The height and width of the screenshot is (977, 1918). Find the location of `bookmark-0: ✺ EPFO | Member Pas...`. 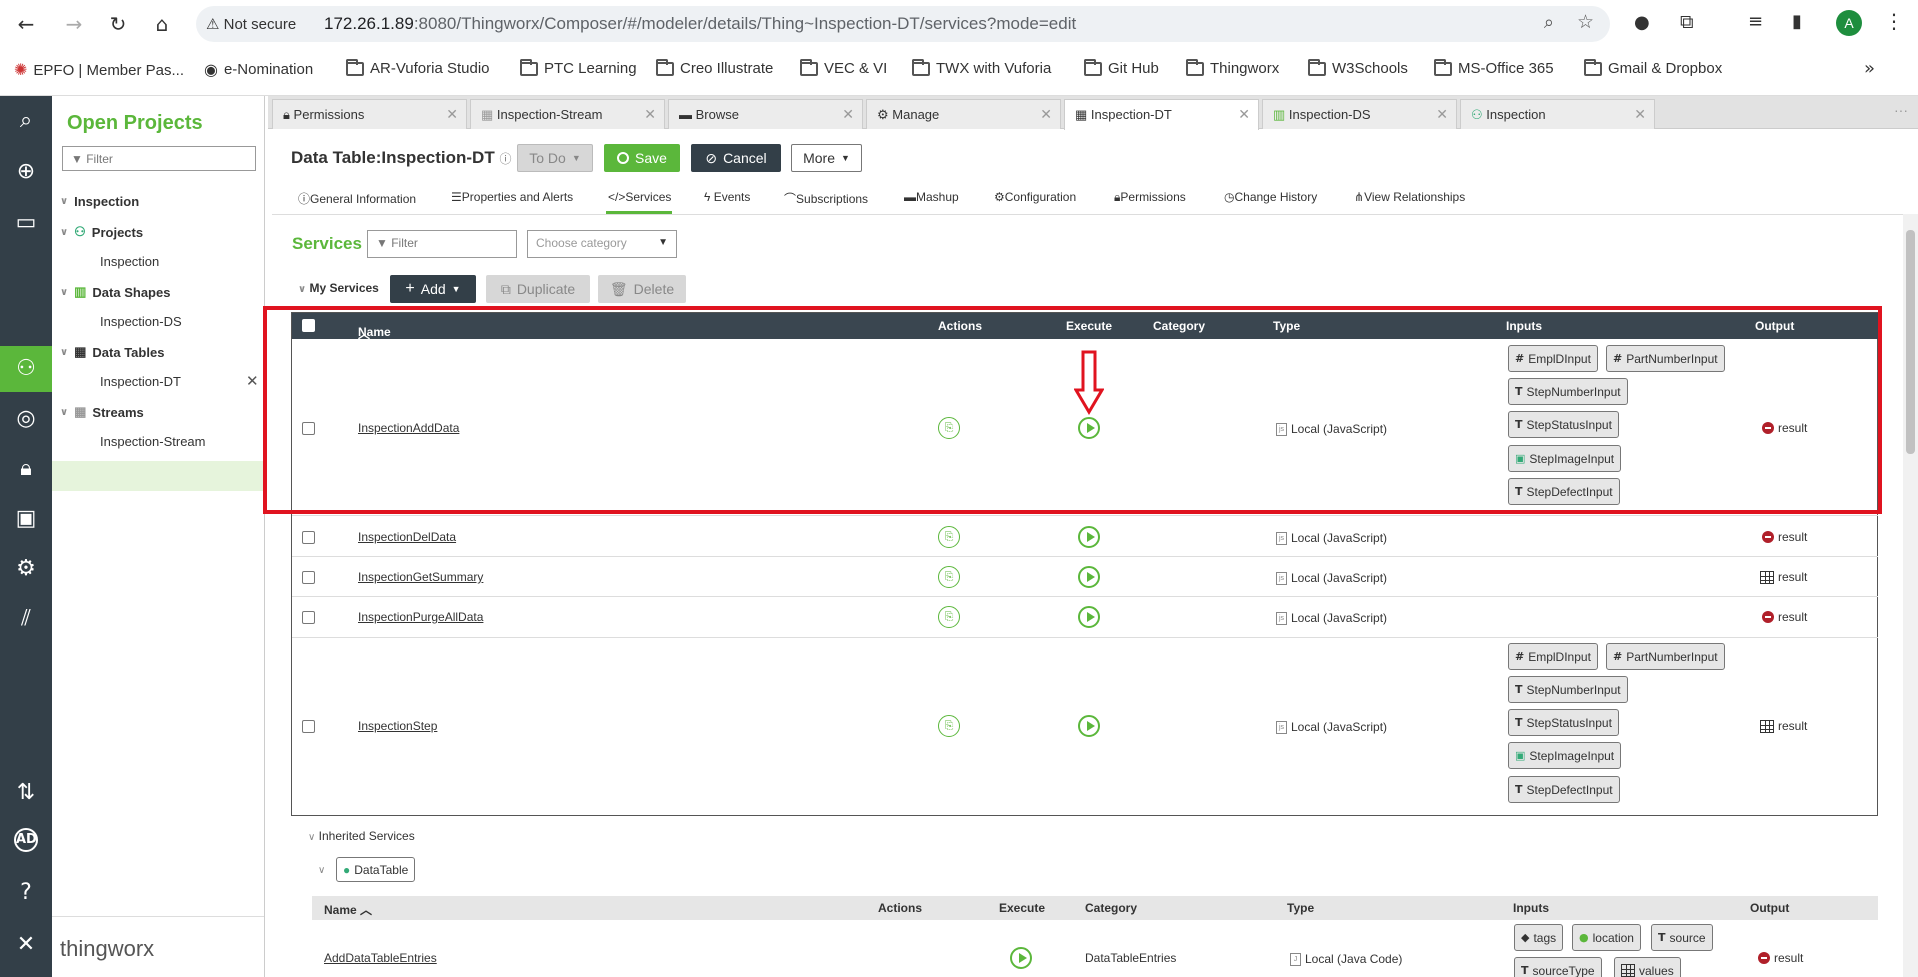

bookmark-0: ✺ EPFO | Member Pas... is located at coordinates (99, 70).